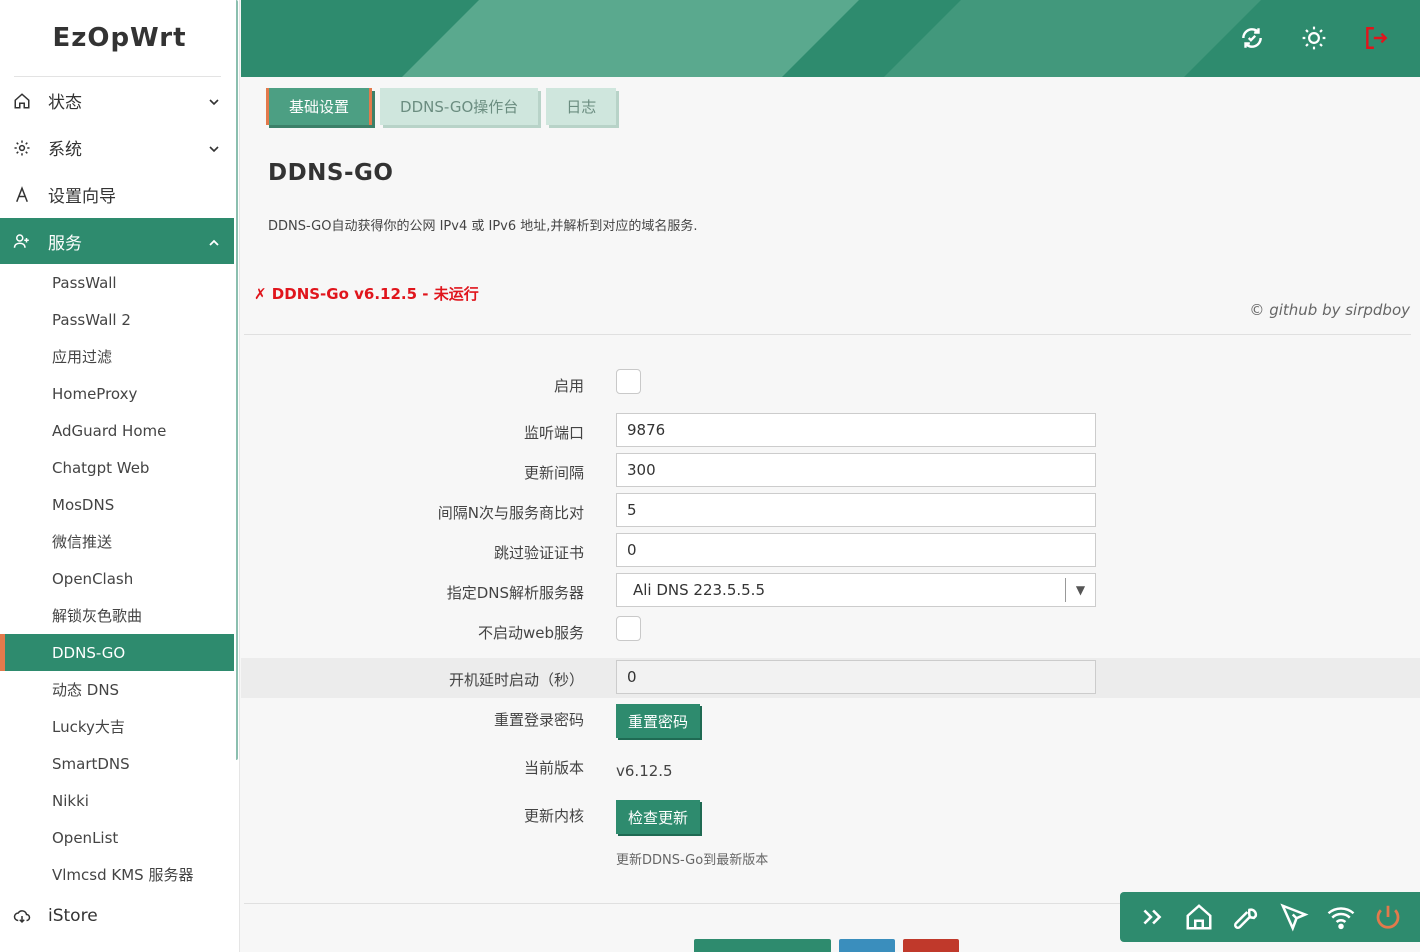  What do you see at coordinates (117, 837) in the screenshot?
I see `sidebar-item-openlist: OpenList` at bounding box center [117, 837].